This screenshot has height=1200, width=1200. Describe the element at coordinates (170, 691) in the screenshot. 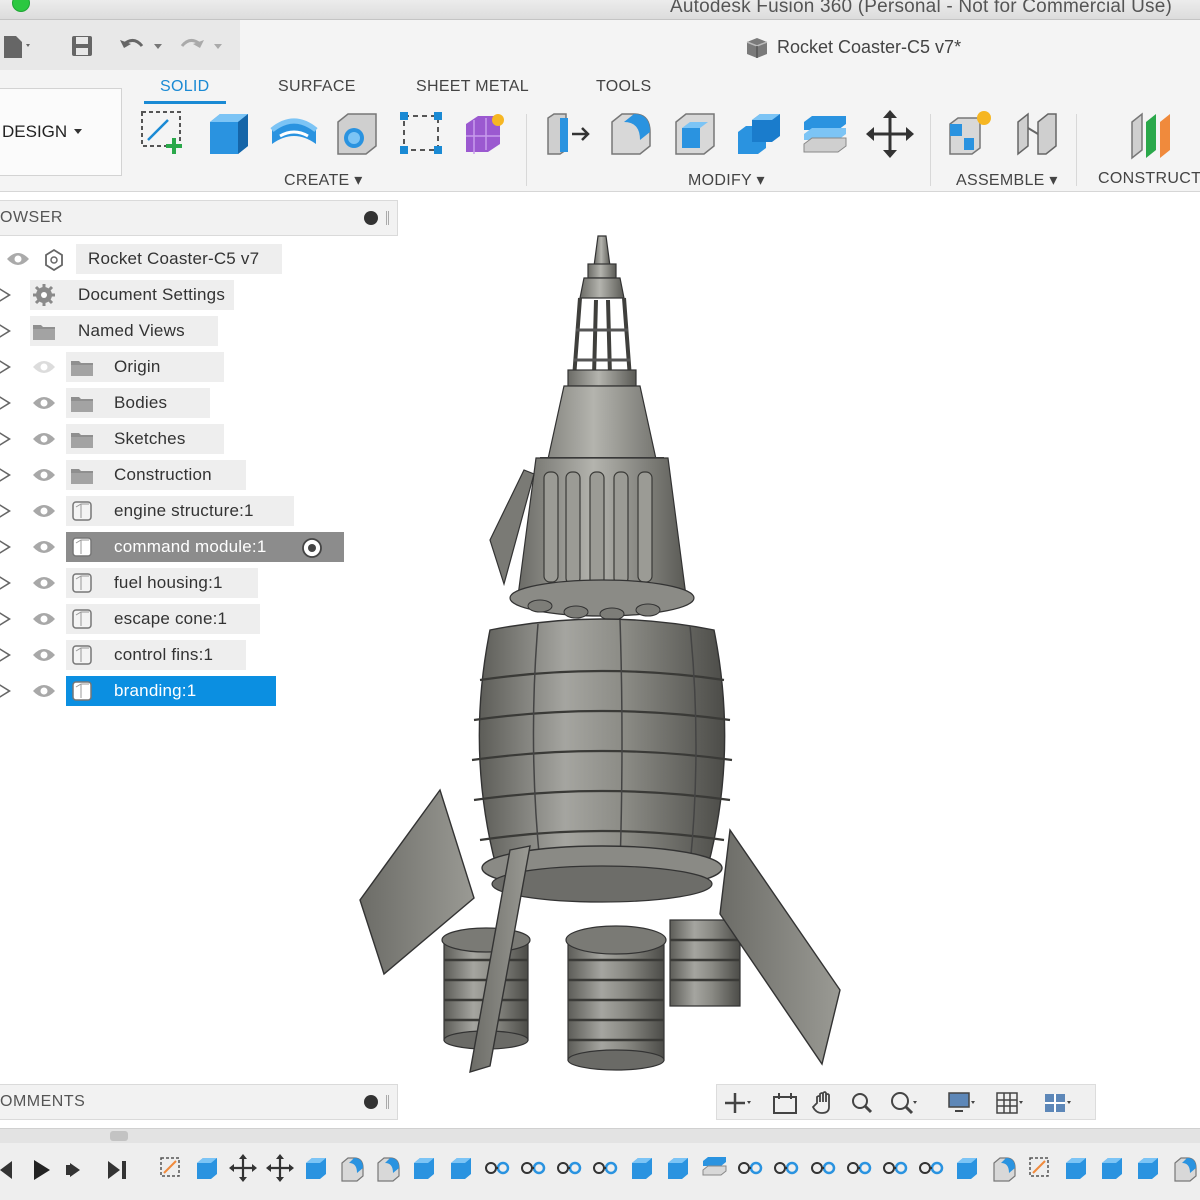

I see `browser-item: branding:1` at that location.